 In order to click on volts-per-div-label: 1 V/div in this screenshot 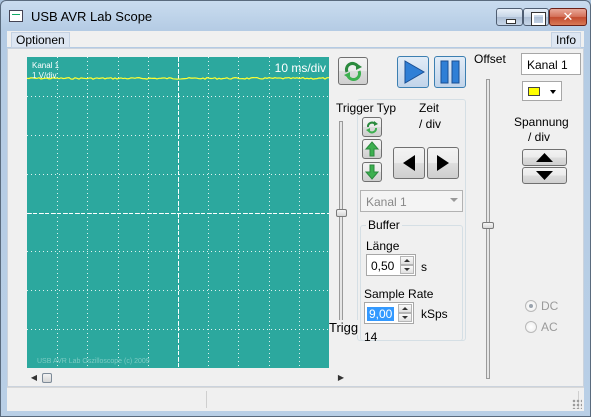, I will do `click(44, 75)`.